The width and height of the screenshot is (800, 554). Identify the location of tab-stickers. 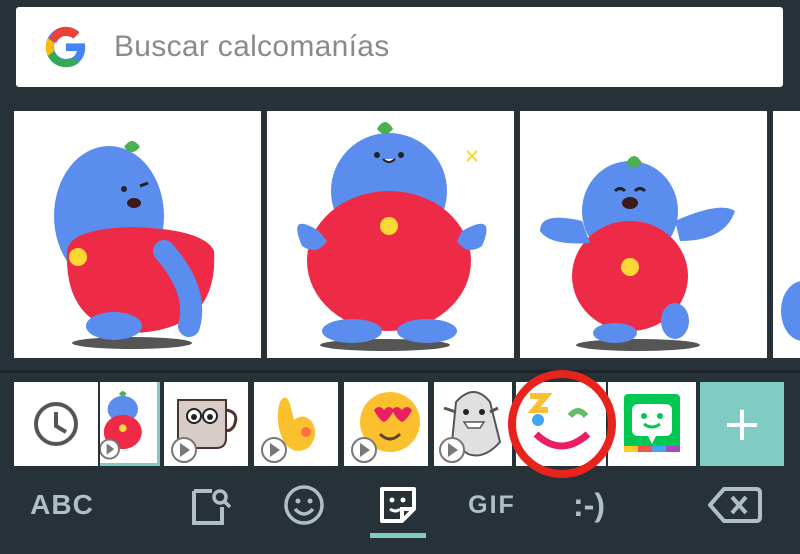
(398, 505).